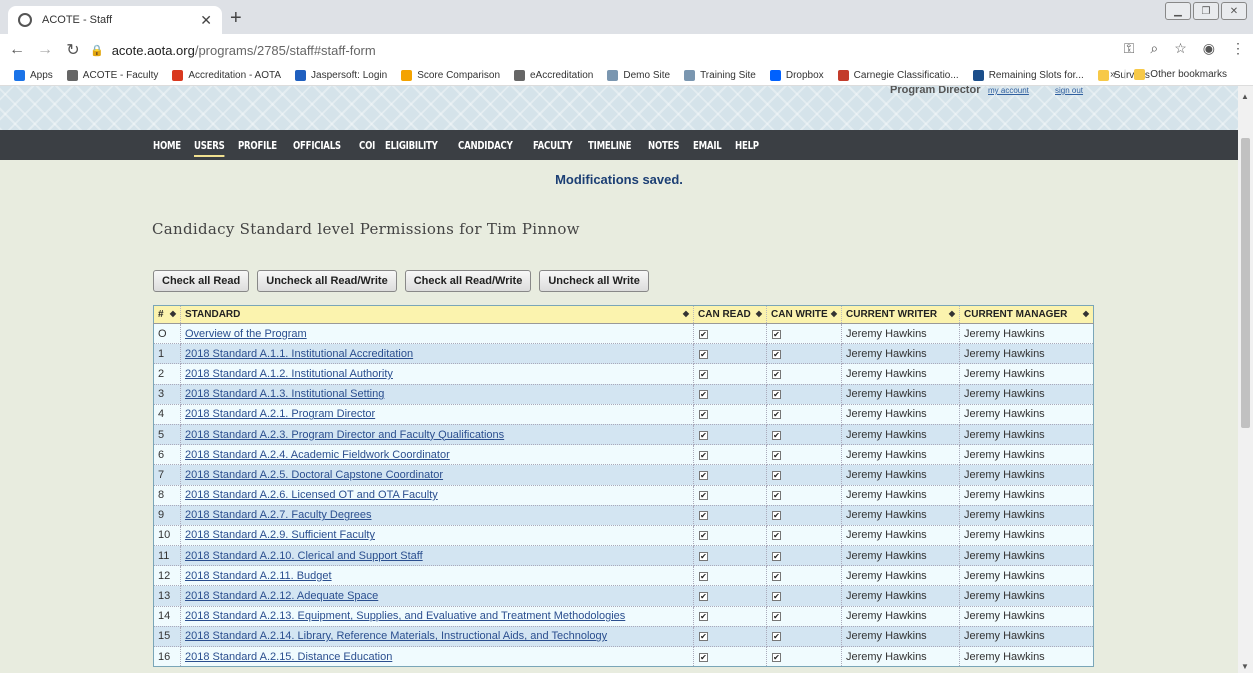 The height and width of the screenshot is (673, 1253). Describe the element at coordinates (1206, 11) in the screenshot. I see `restore-icon: ❐` at that location.